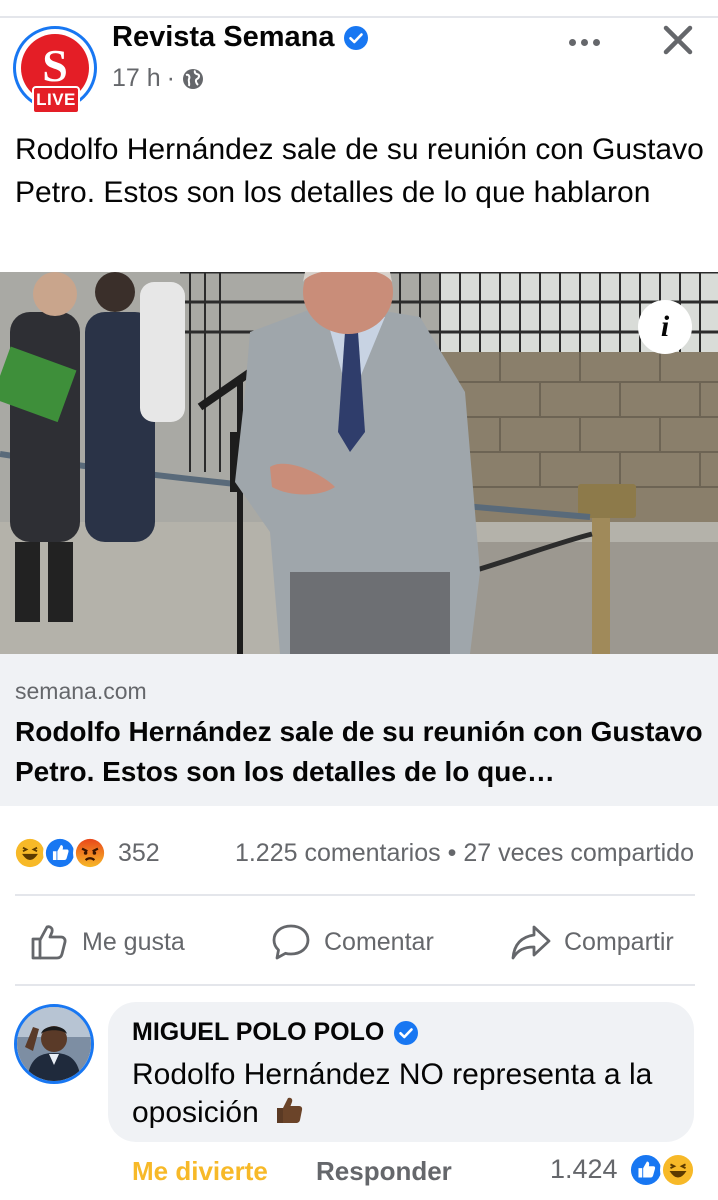  I want to click on page-avatar: S LIVE, so click(55, 70).